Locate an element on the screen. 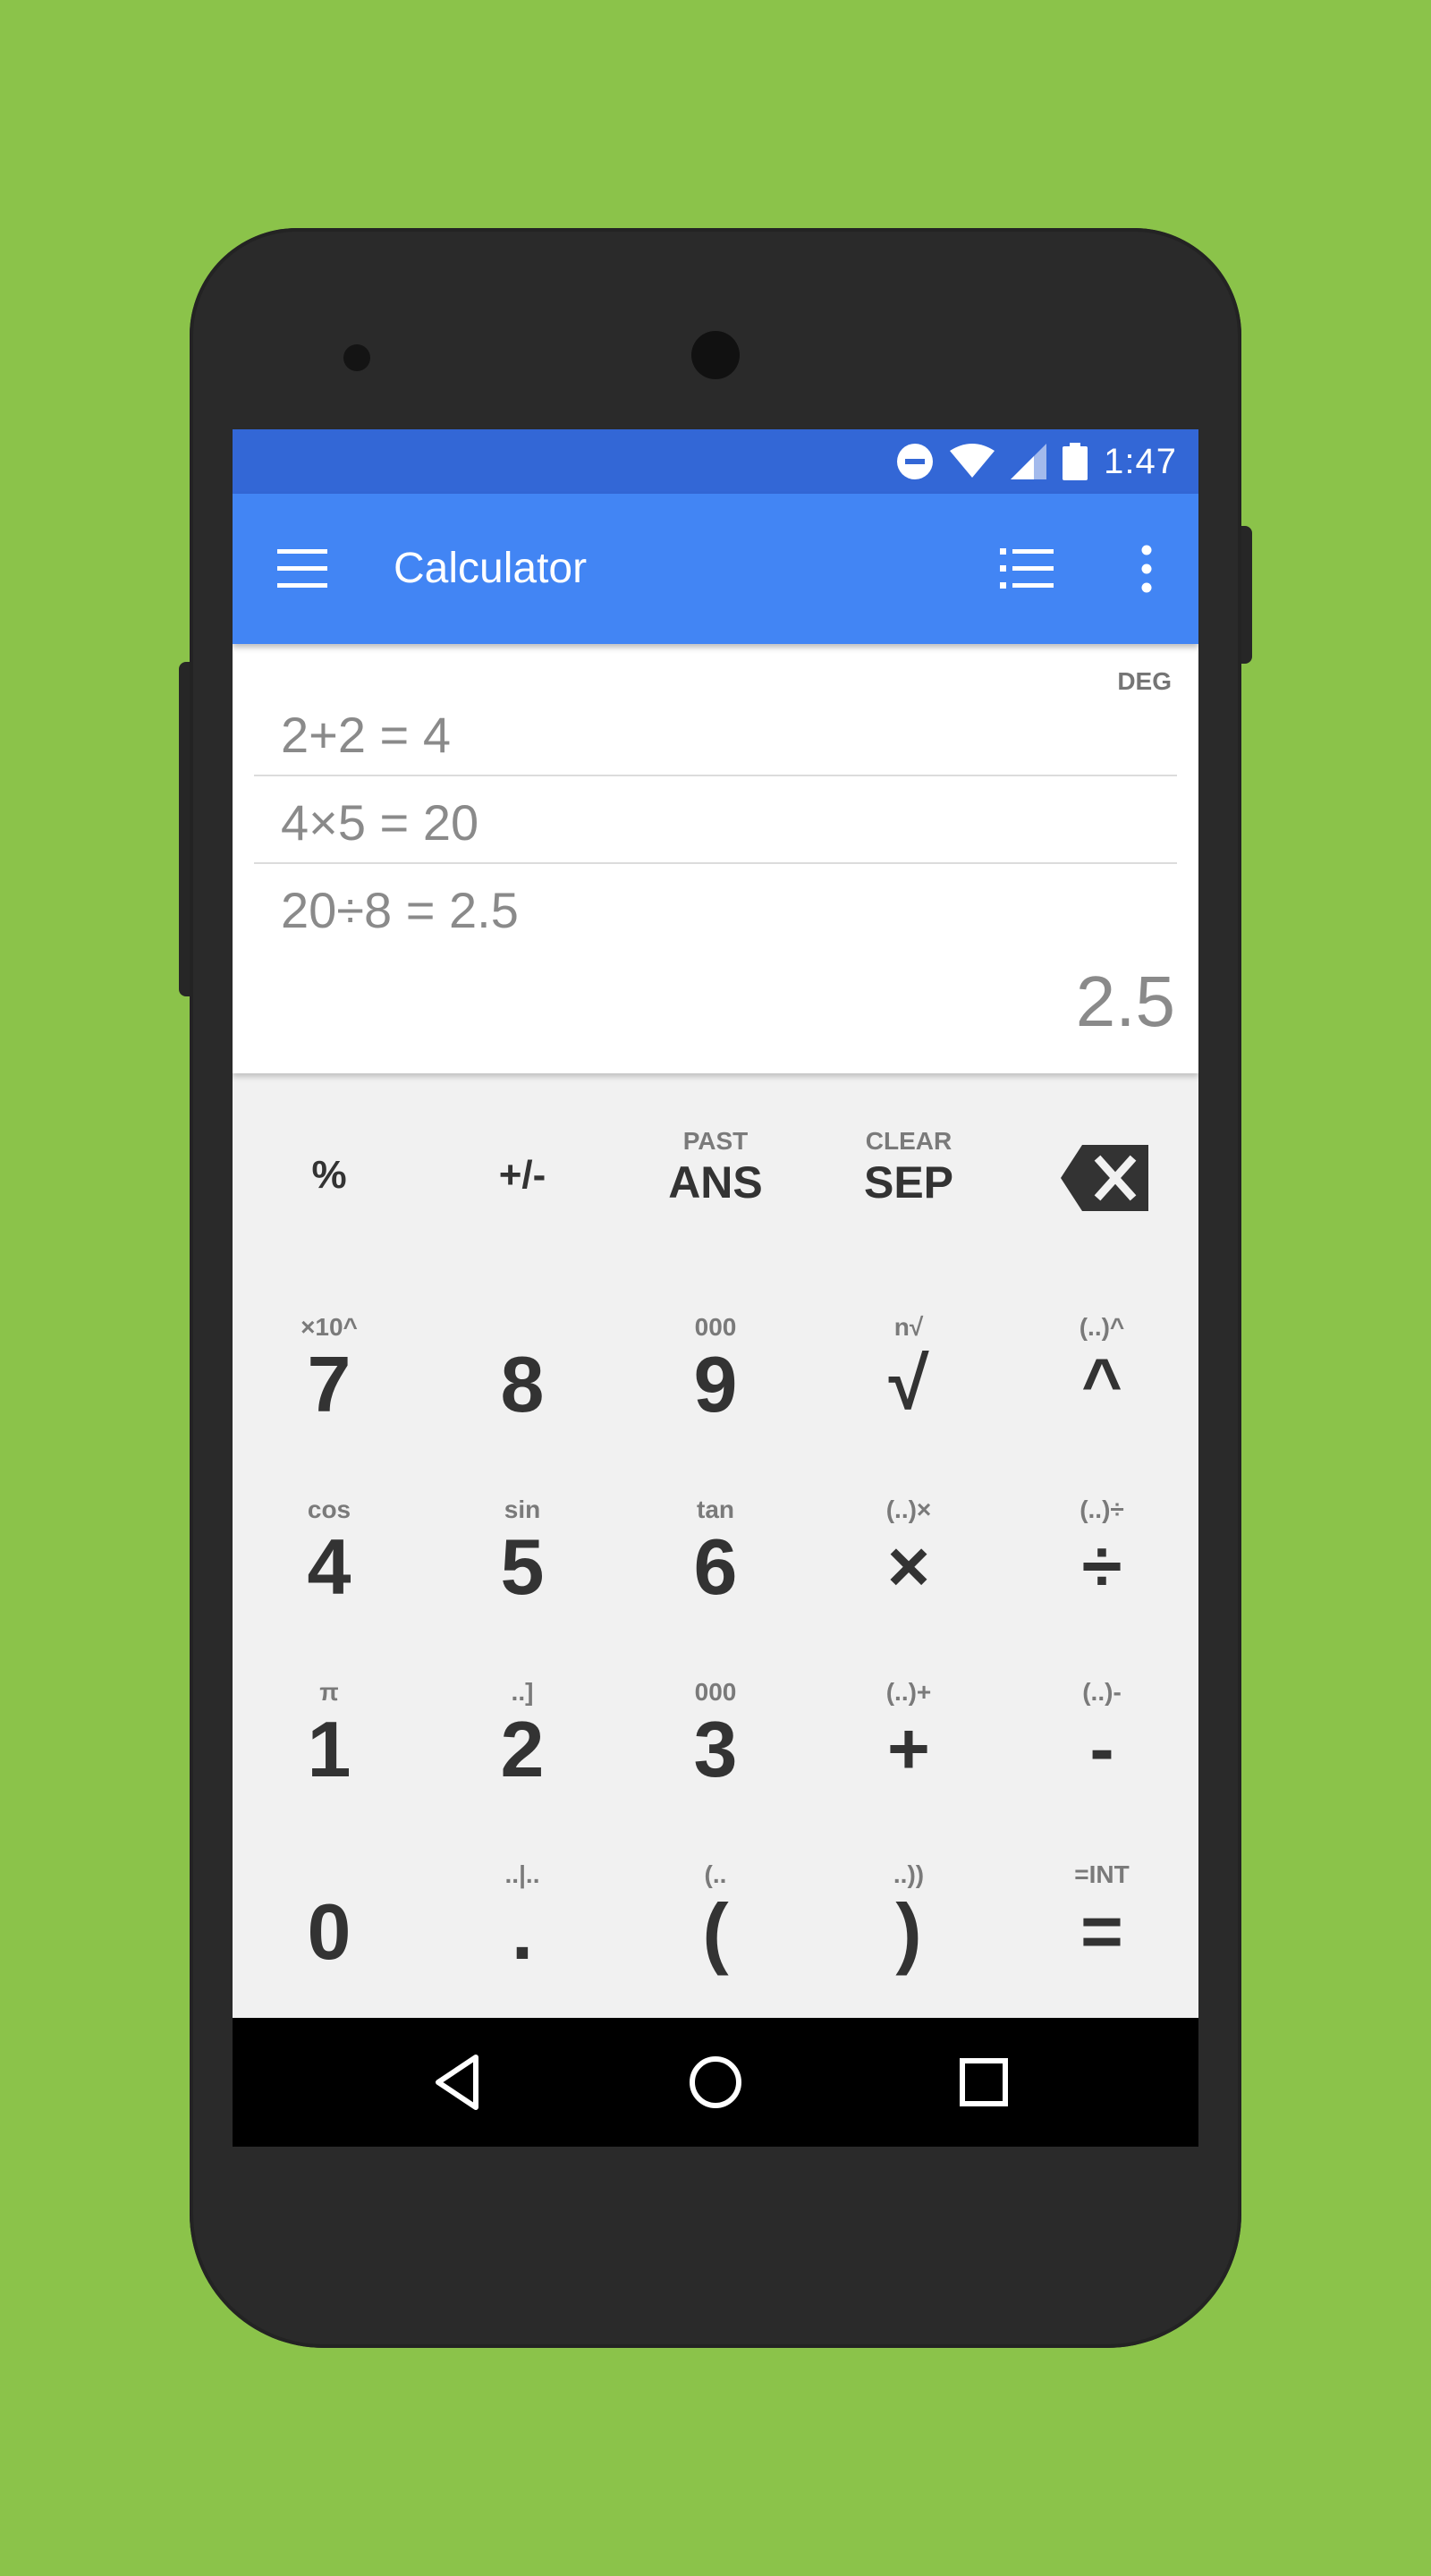  key-2: ..] 2 is located at coordinates (523, 1736).